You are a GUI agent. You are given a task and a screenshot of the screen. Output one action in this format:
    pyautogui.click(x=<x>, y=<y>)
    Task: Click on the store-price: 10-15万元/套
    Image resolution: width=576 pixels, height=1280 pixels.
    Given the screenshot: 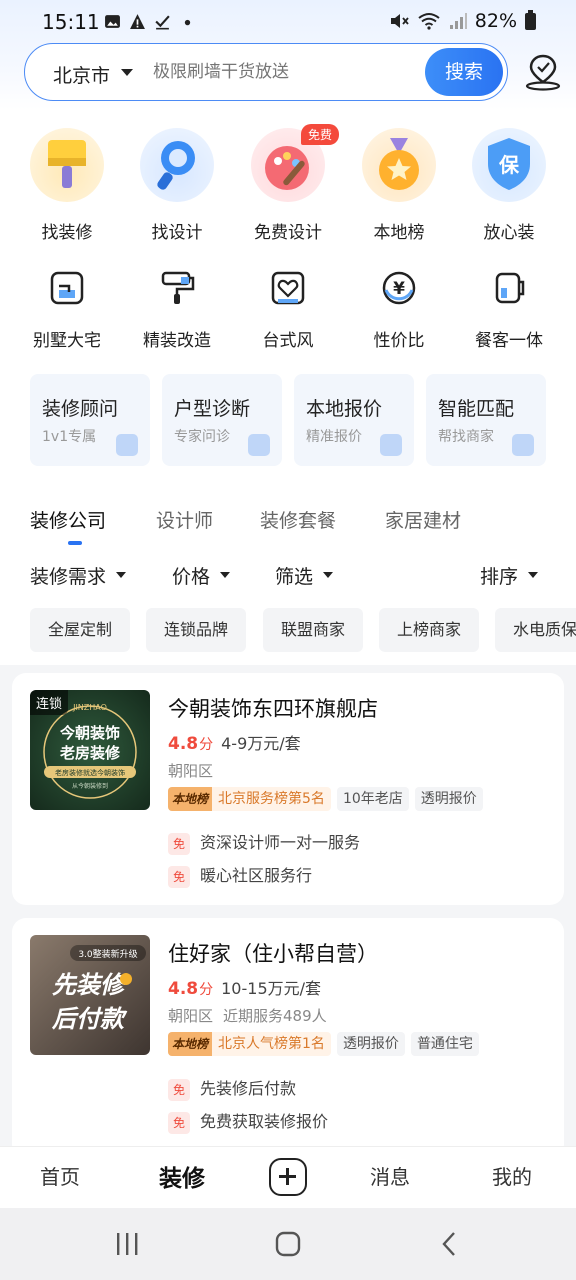 What is the action you would take?
    pyautogui.click(x=271, y=988)
    